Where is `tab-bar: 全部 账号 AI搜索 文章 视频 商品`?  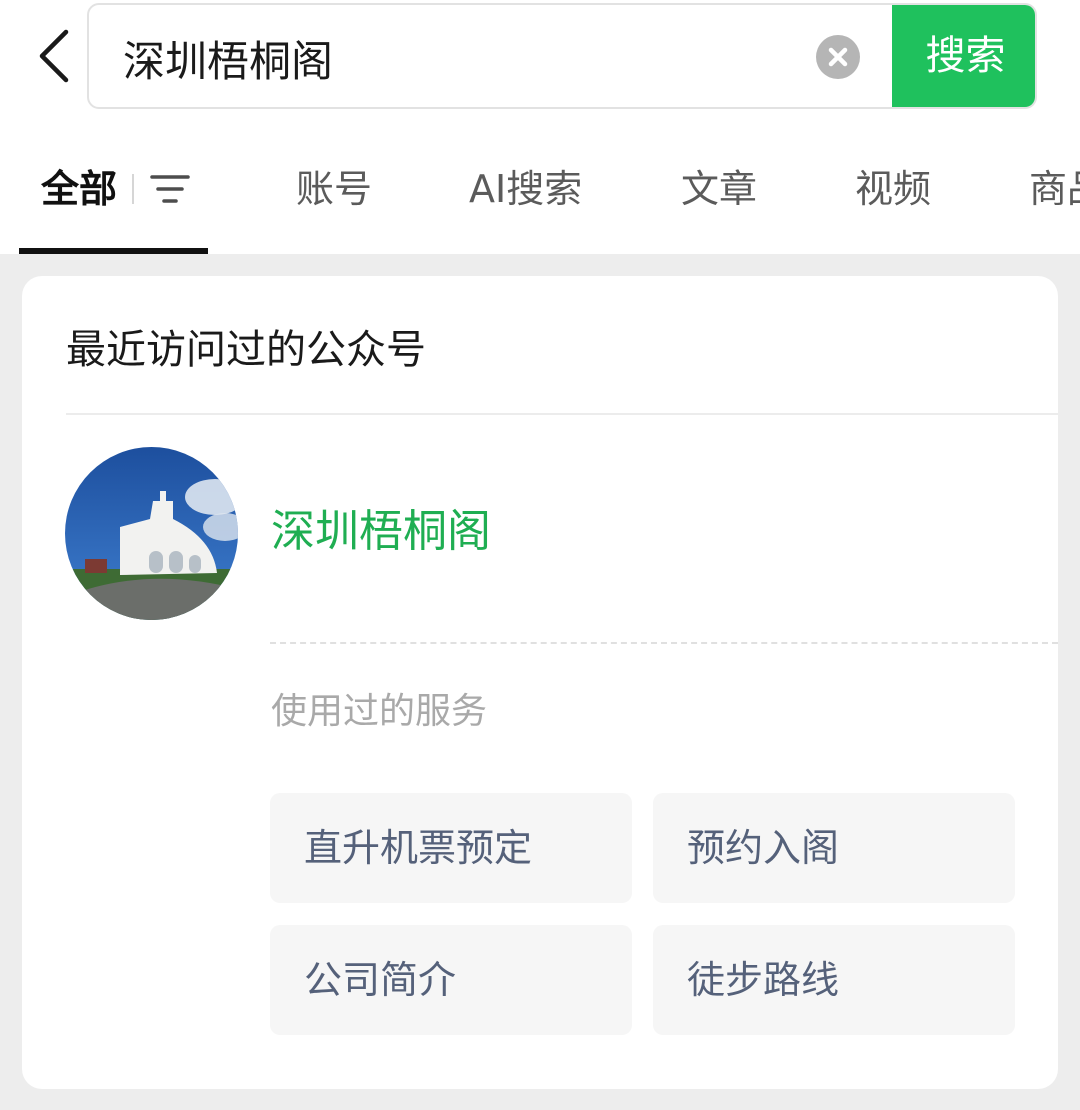
tab-bar: 全部 账号 AI搜索 文章 视频 商品 is located at coordinates (540, 197).